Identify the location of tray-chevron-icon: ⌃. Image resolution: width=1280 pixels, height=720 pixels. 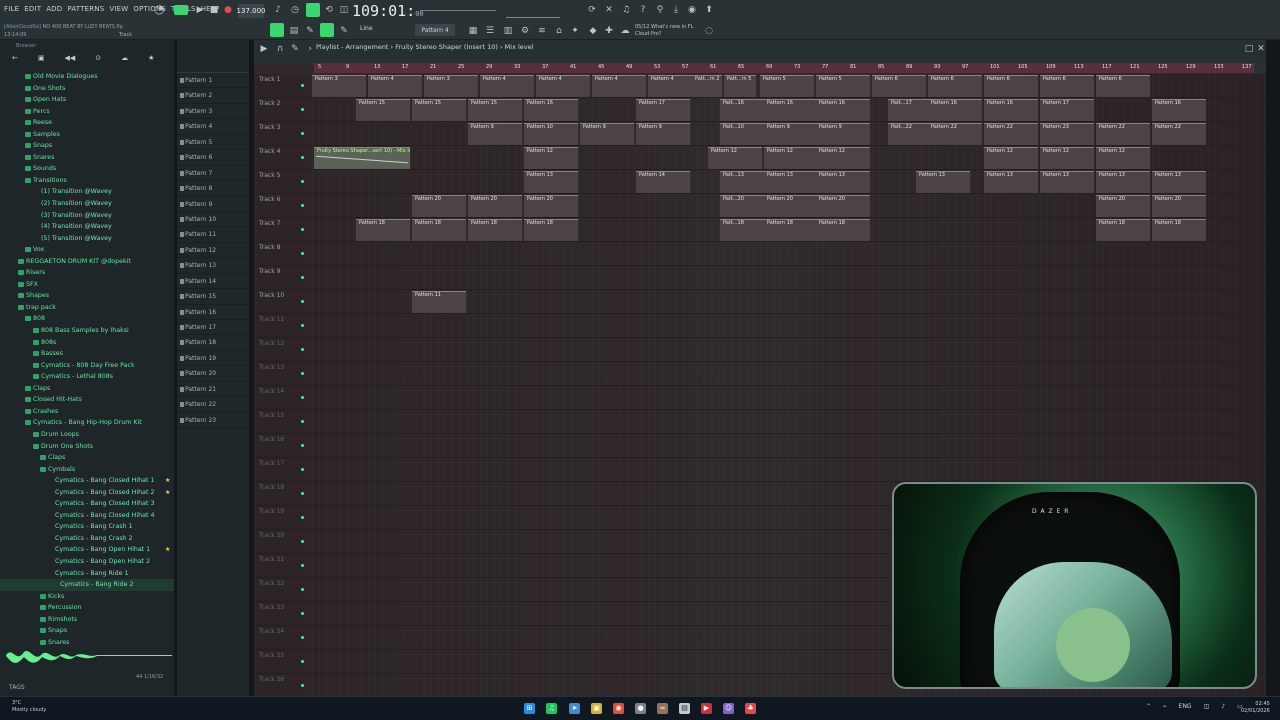
(1148, 706).